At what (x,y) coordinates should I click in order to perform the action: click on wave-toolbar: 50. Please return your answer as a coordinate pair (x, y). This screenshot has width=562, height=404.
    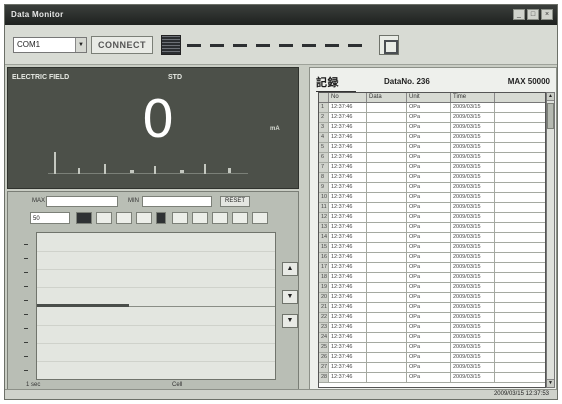
    Looking at the image, I should click on (156, 219).